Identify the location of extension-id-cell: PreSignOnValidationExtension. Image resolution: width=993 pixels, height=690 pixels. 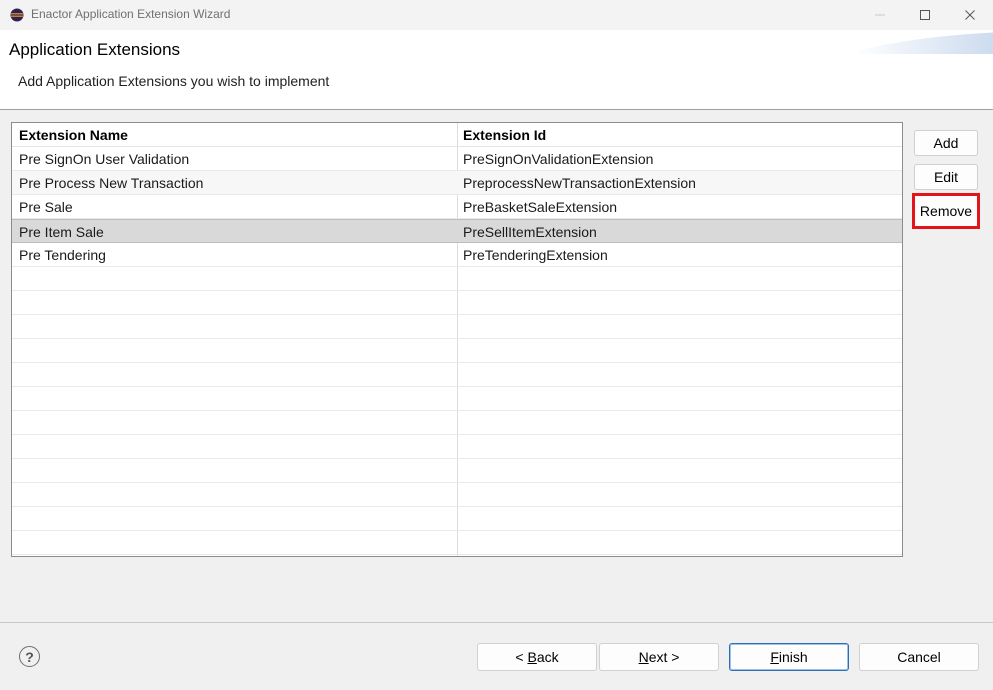
(558, 159).